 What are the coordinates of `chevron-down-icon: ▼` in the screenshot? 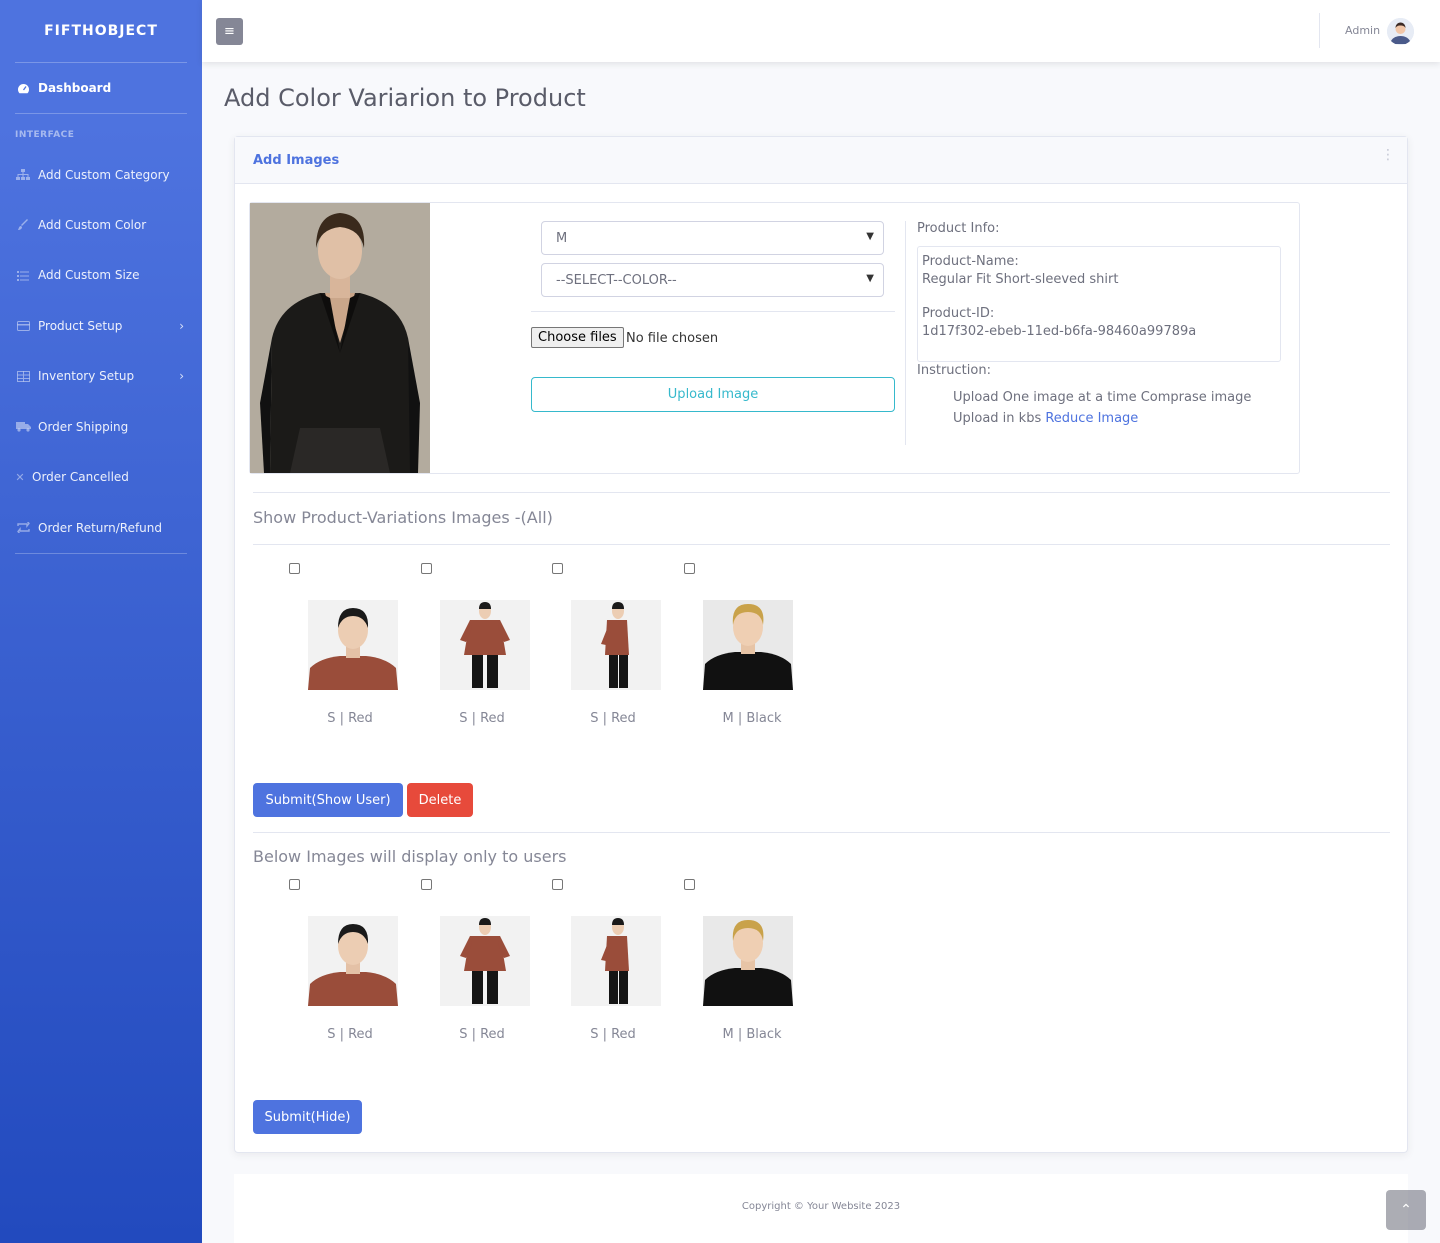 It's located at (870, 236).